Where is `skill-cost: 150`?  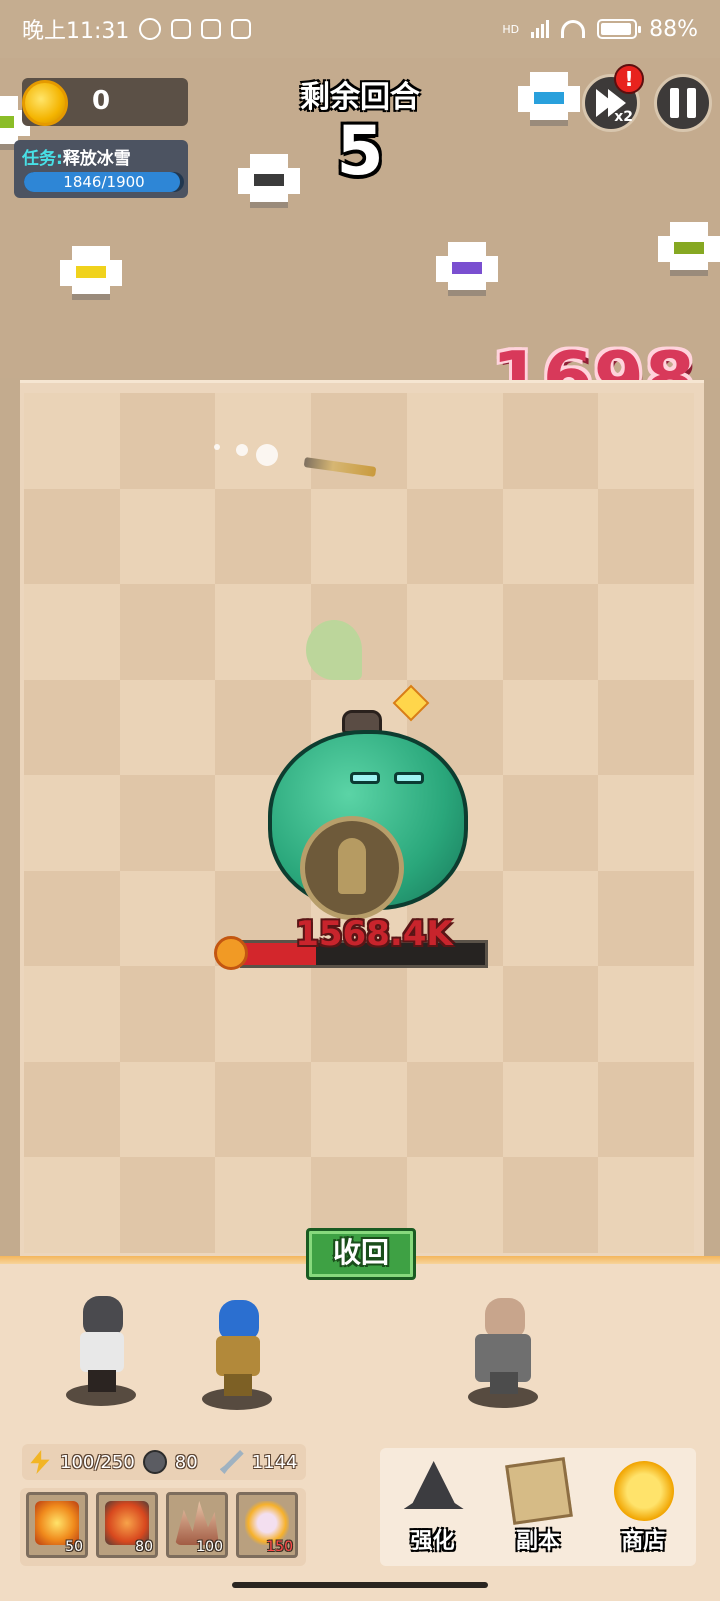
skill-cost: 150 is located at coordinates (279, 1547).